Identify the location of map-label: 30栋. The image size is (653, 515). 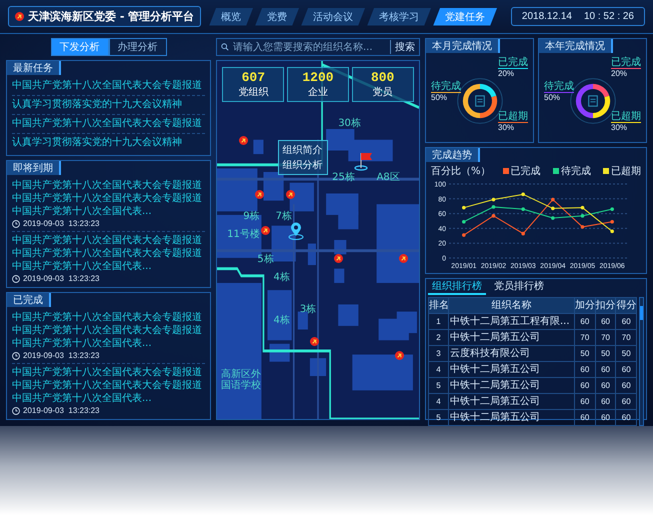
(349, 124).